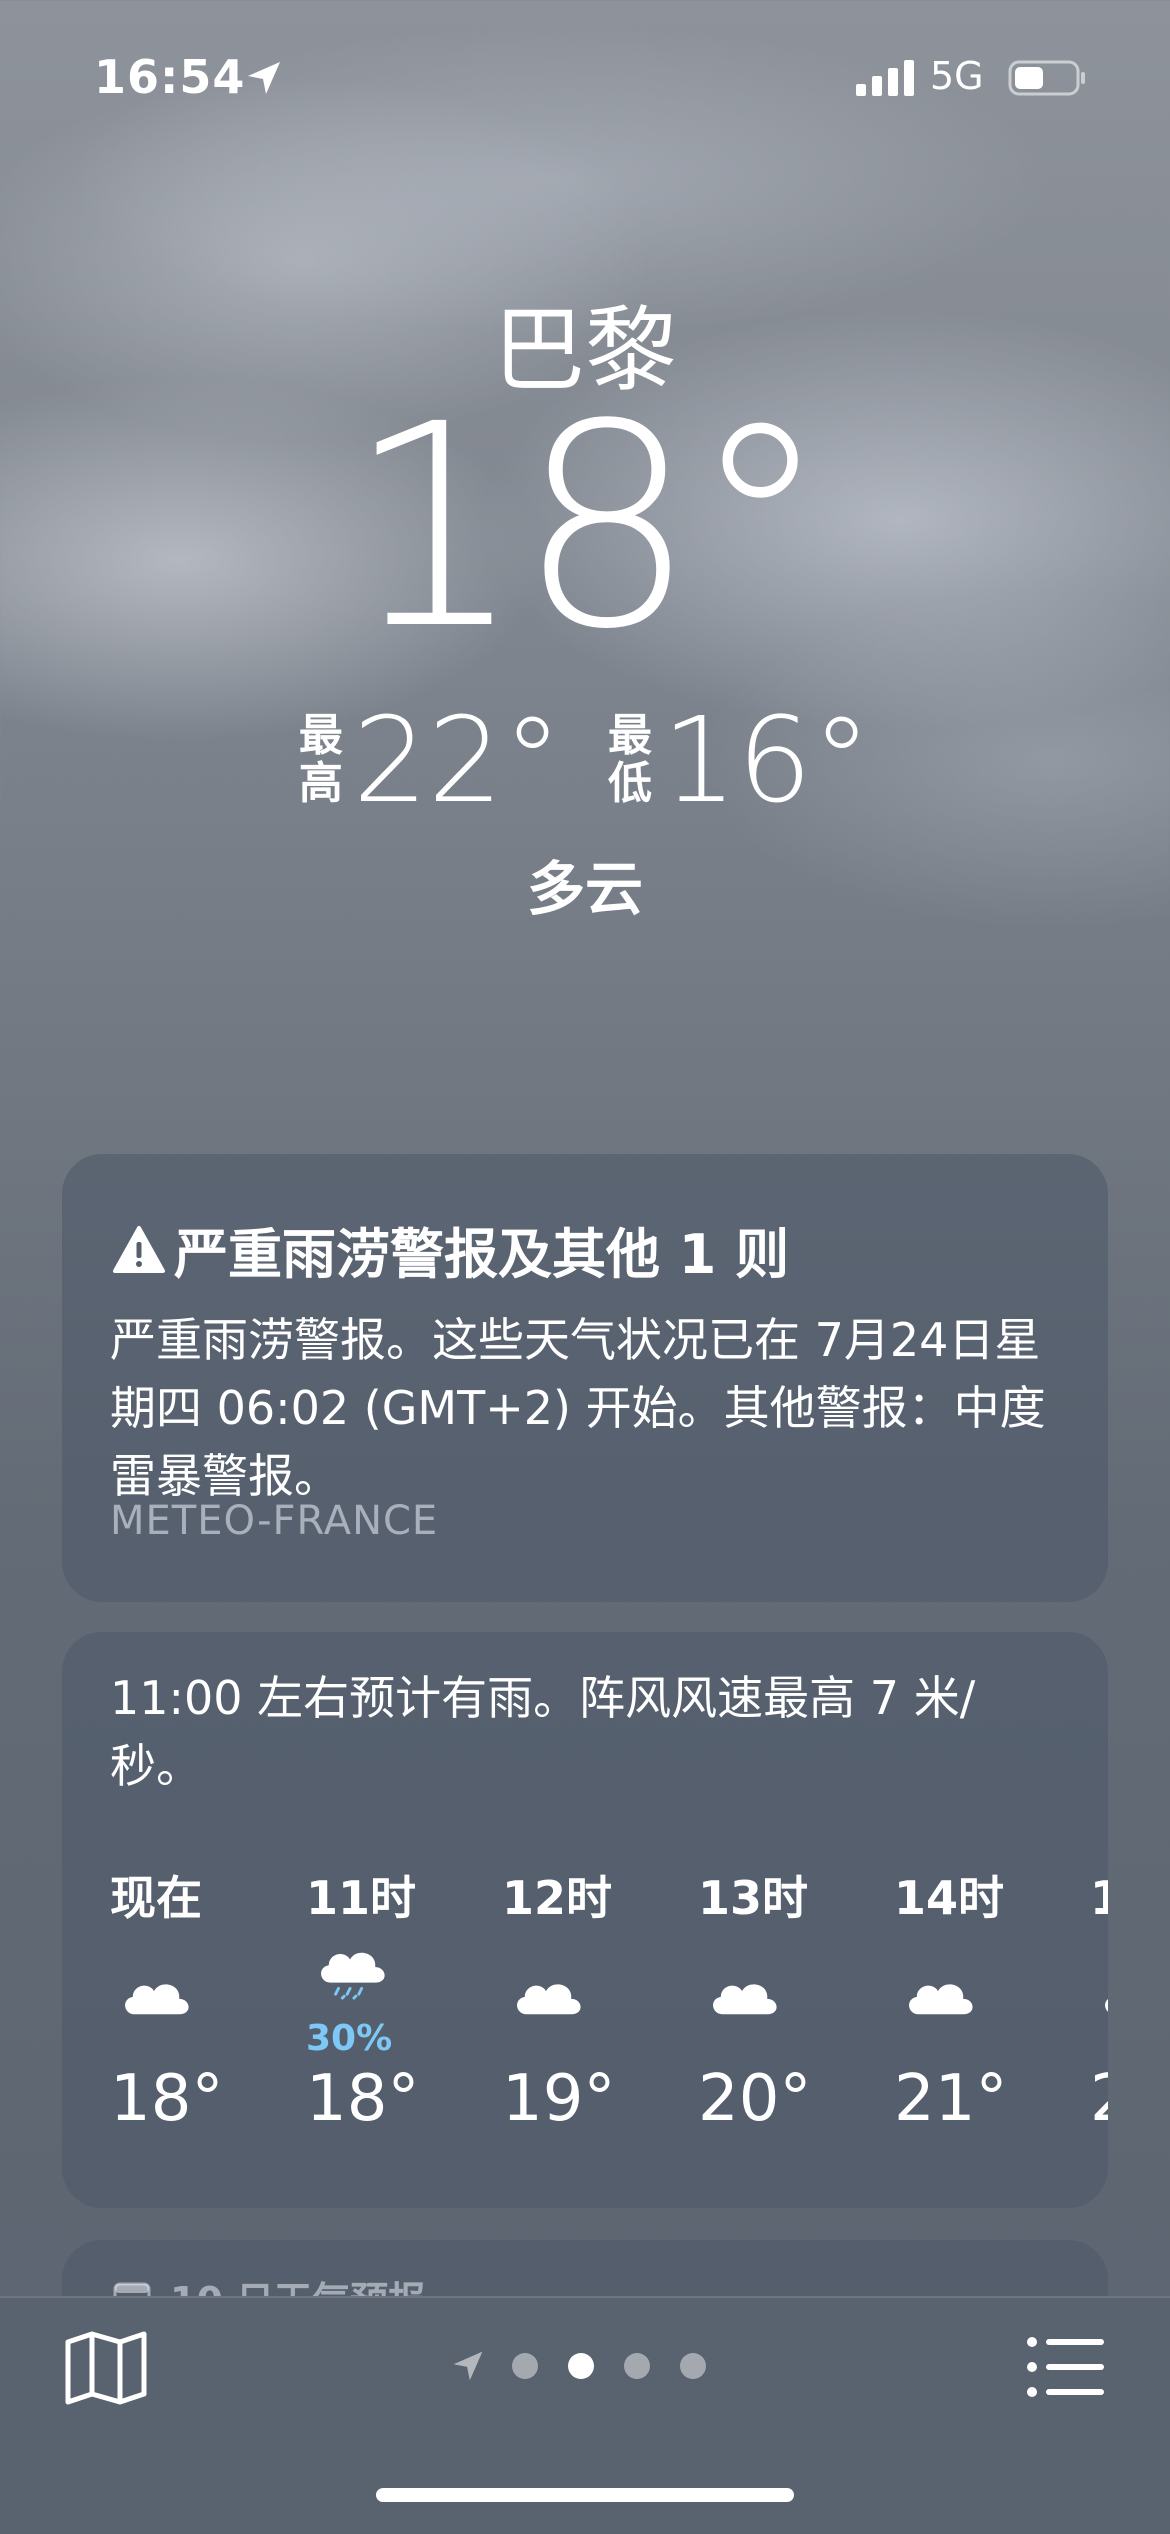  I want to click on hourly-item: 现在 18°, so click(208, 2012).